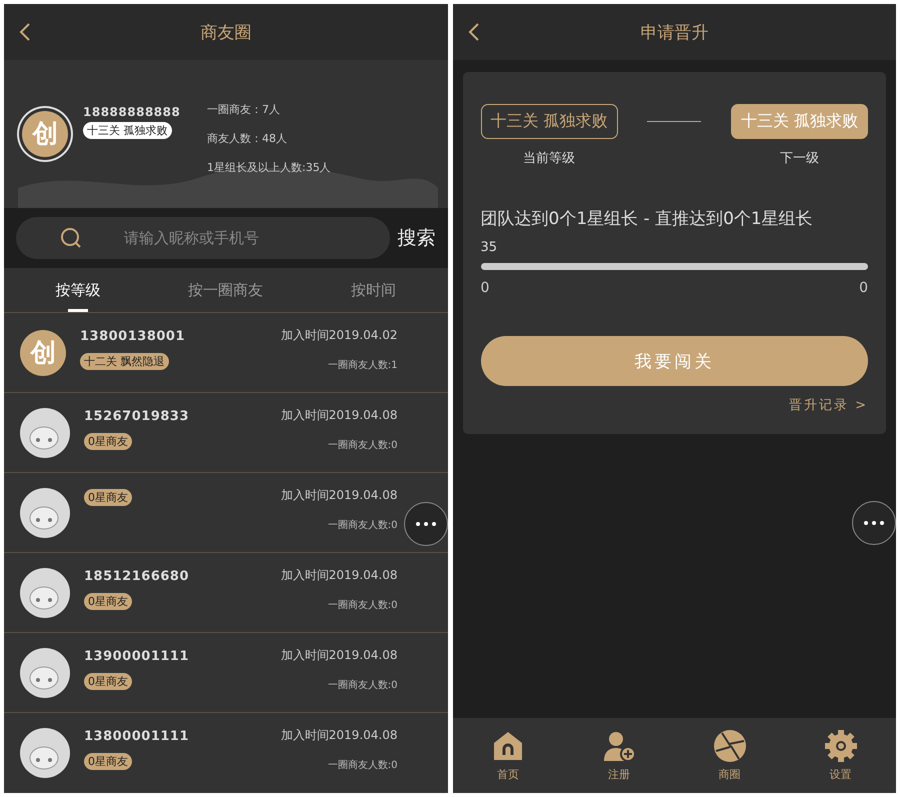  What do you see at coordinates (137, 736) in the screenshot?
I see `phone-number: 13800001111` at bounding box center [137, 736].